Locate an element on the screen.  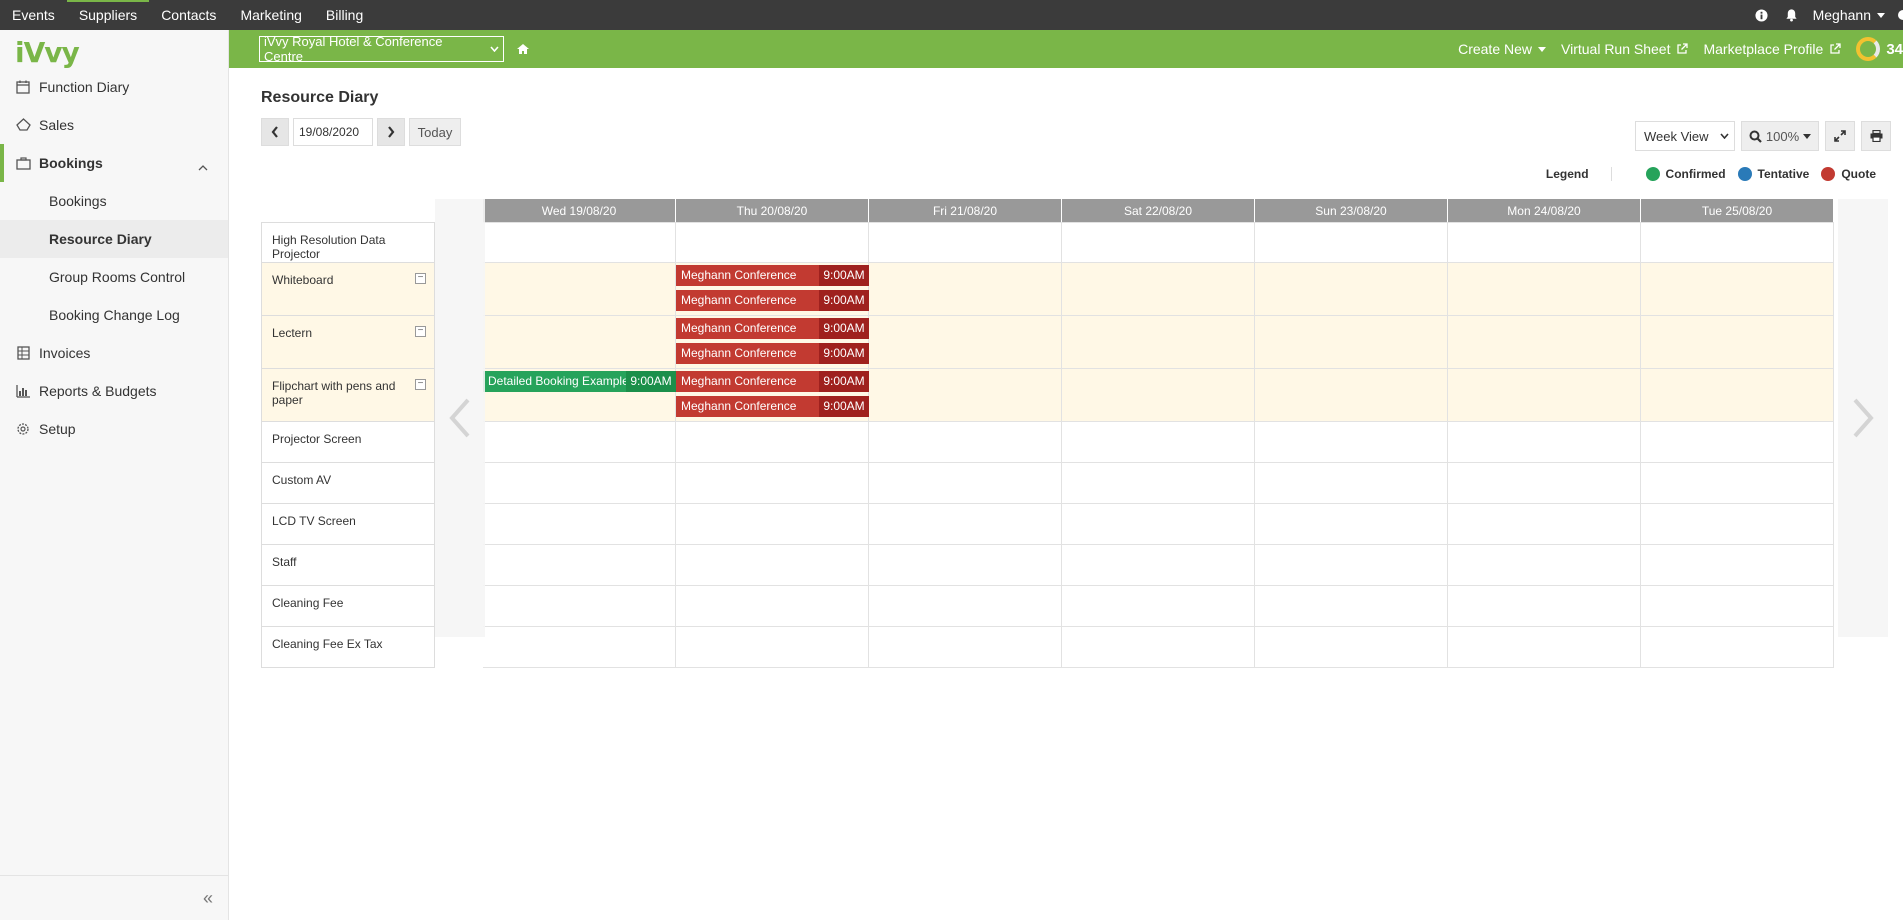
resource-row: Projector Screen is located at coordinates (348, 442).